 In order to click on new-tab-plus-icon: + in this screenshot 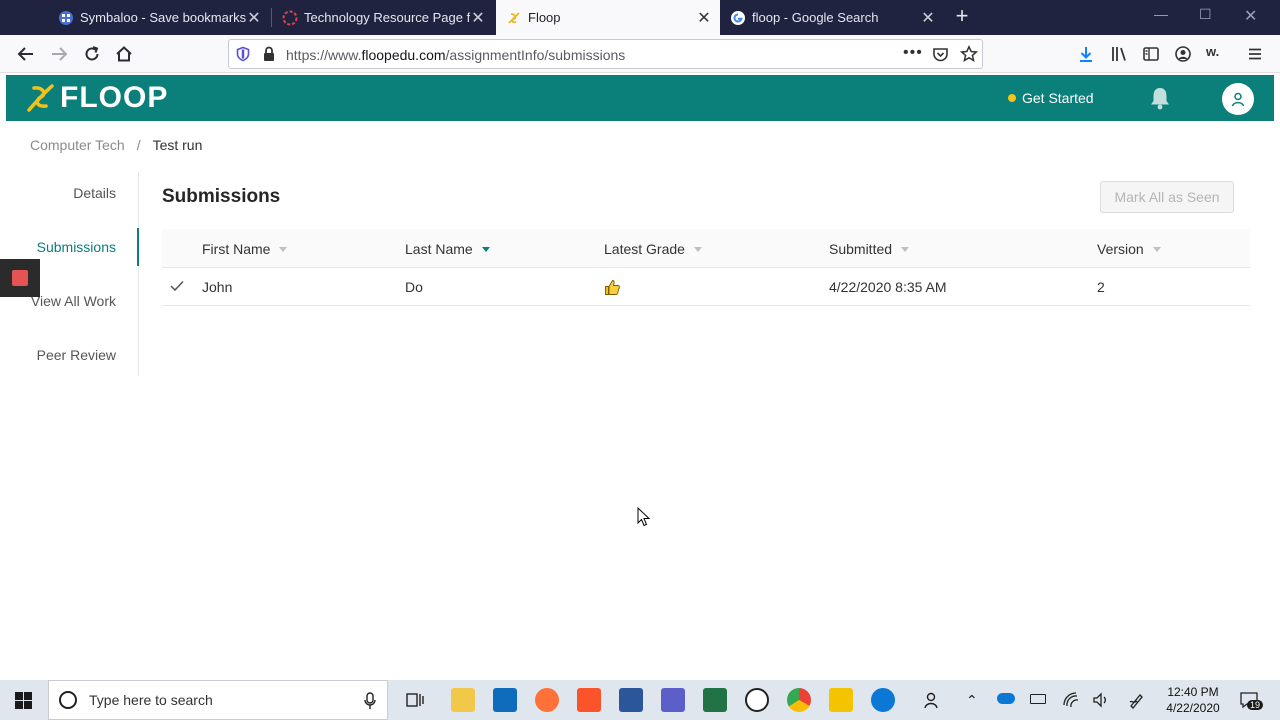, I will do `click(962, 17)`.